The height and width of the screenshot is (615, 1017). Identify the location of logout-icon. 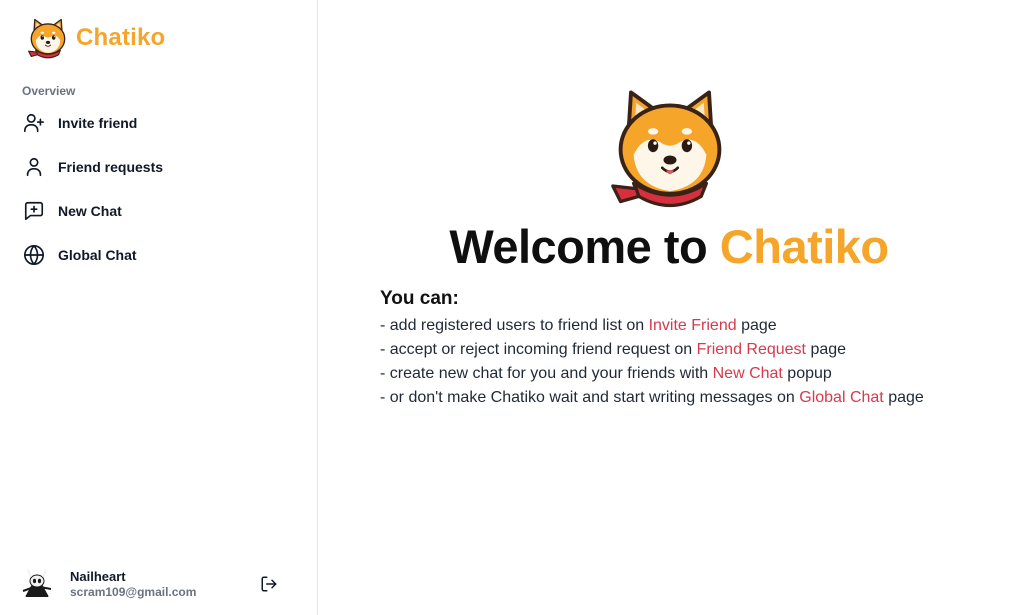
(269, 584).